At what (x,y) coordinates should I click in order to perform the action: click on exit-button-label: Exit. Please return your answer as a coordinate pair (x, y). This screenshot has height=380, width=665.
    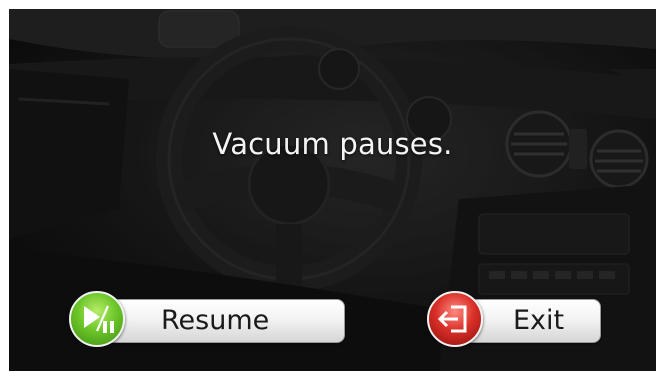
    Looking at the image, I should click on (538, 321).